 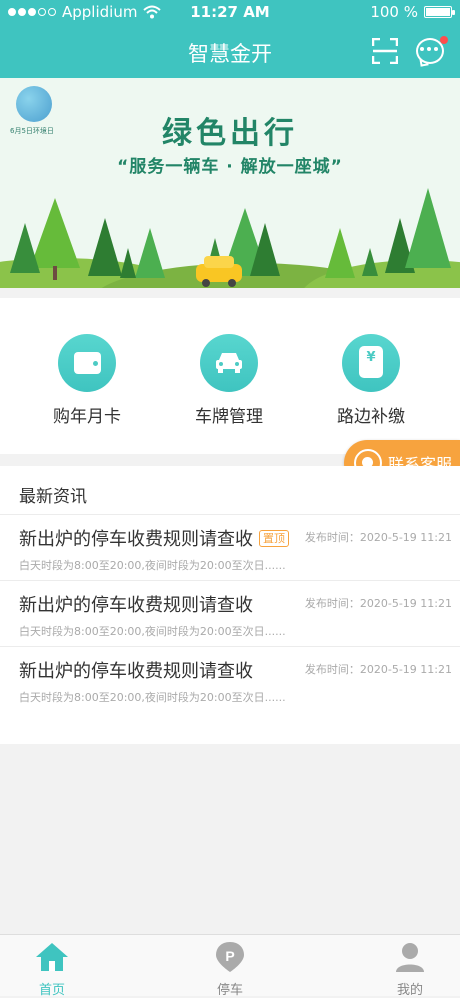 I want to click on car-icon, so click(x=229, y=363).